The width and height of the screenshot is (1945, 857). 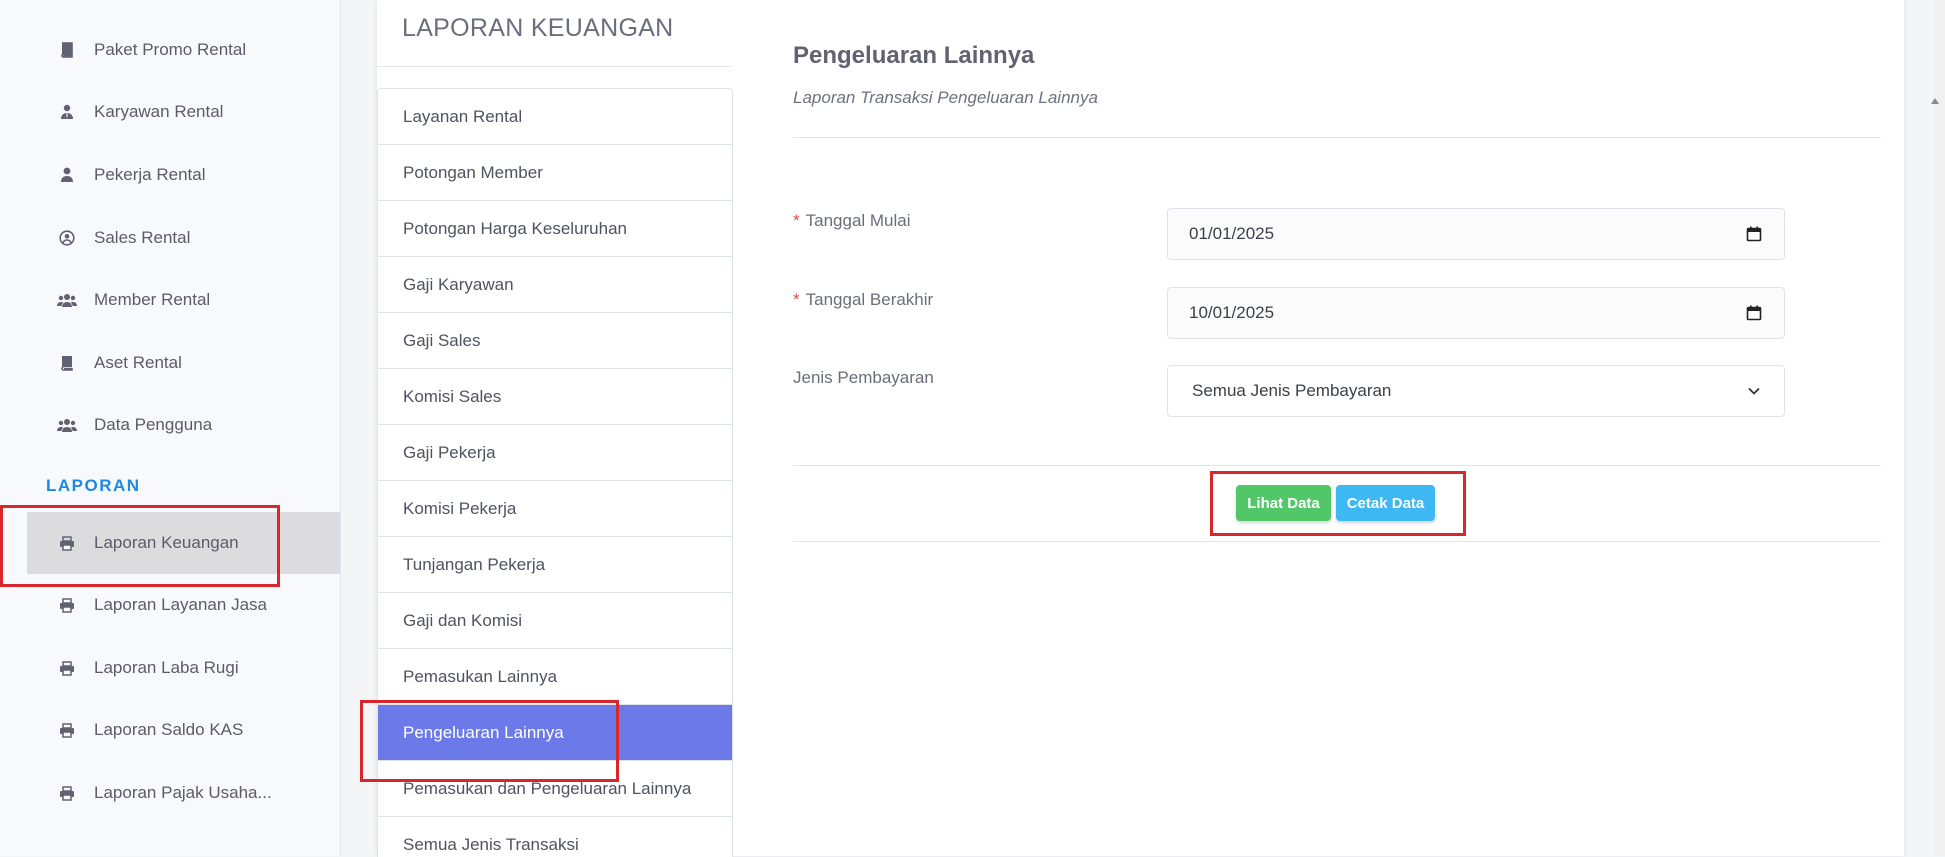 I want to click on sidebar-item-label: Karyawan Rental, so click(x=159, y=111).